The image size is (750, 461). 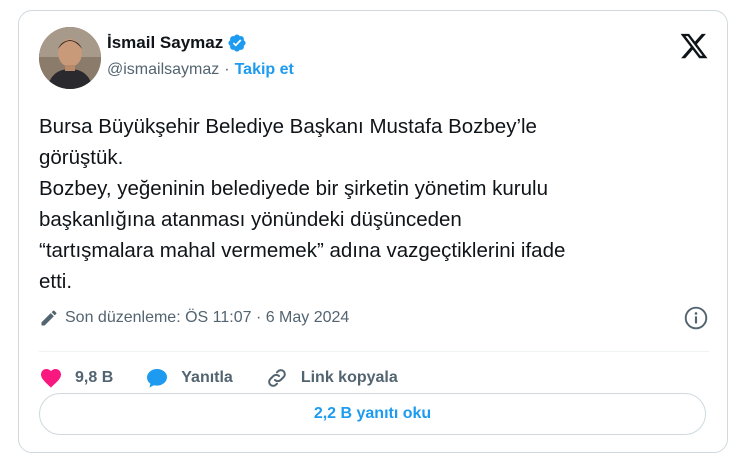 I want to click on tweet-header: İsmail Saymaz @ismailsaymaz · Takip et, so click(x=374, y=59).